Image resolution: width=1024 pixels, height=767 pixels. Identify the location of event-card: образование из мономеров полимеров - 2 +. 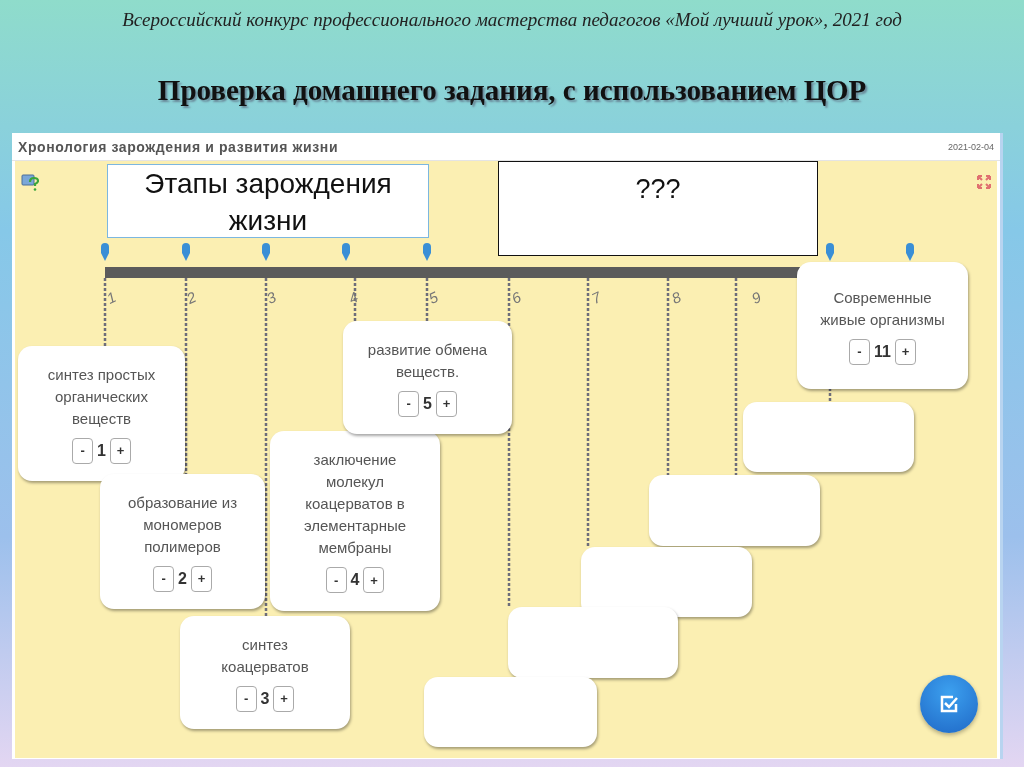
(182, 541).